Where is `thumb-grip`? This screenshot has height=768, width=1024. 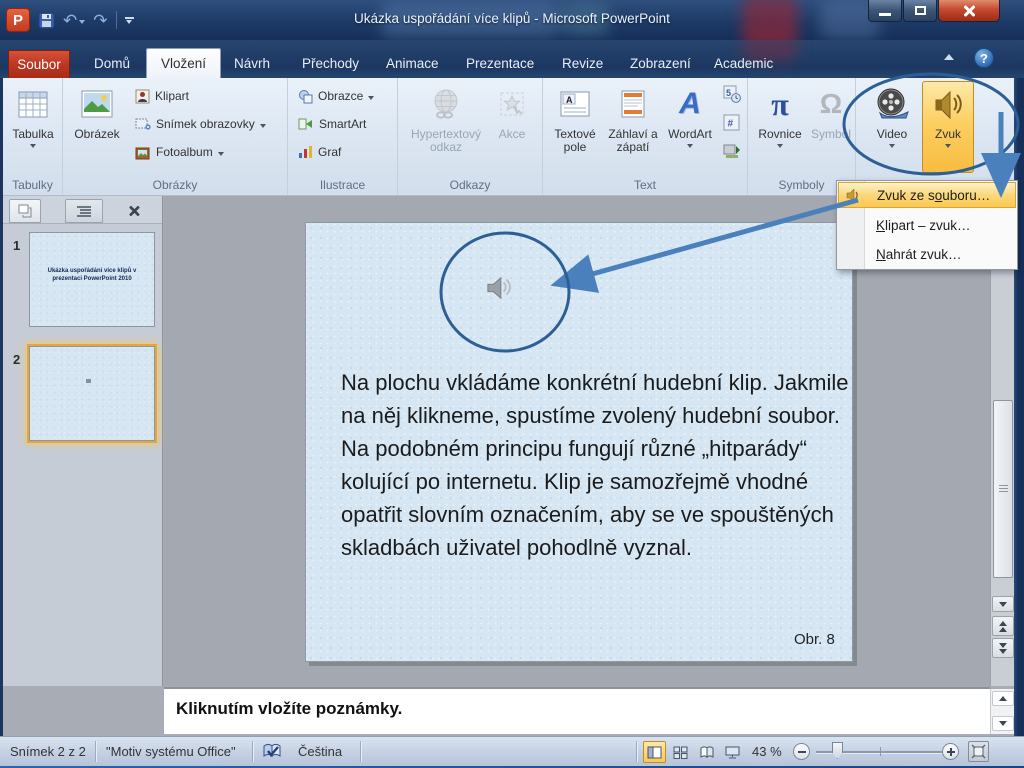
thumb-grip is located at coordinates (1003, 485).